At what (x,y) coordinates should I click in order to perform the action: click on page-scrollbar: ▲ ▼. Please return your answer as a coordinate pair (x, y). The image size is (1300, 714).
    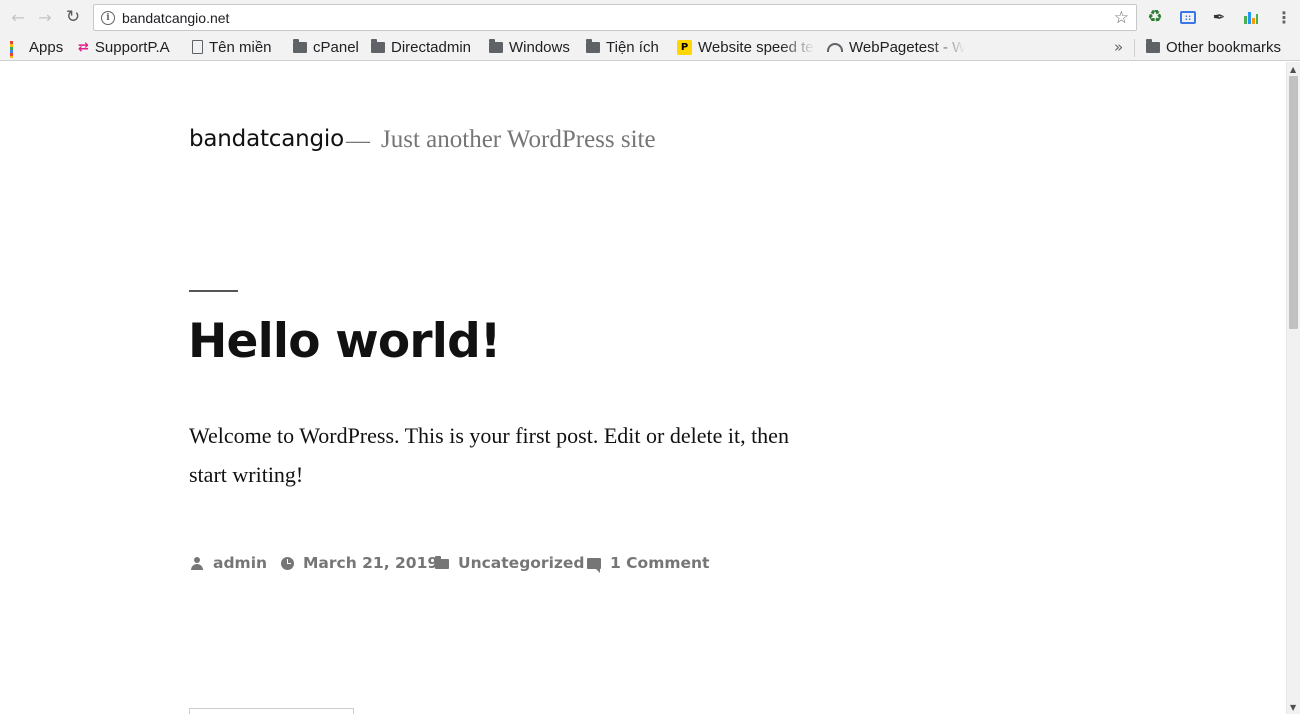
    Looking at the image, I should click on (1293, 388).